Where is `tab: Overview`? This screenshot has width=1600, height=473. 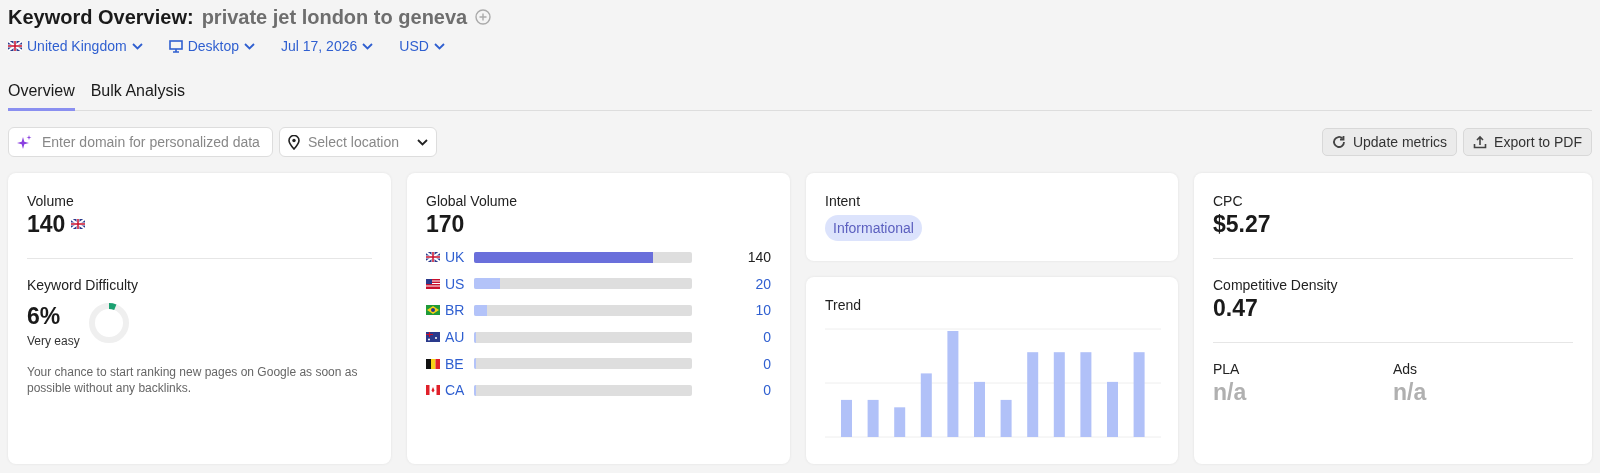 tab: Overview is located at coordinates (41, 93).